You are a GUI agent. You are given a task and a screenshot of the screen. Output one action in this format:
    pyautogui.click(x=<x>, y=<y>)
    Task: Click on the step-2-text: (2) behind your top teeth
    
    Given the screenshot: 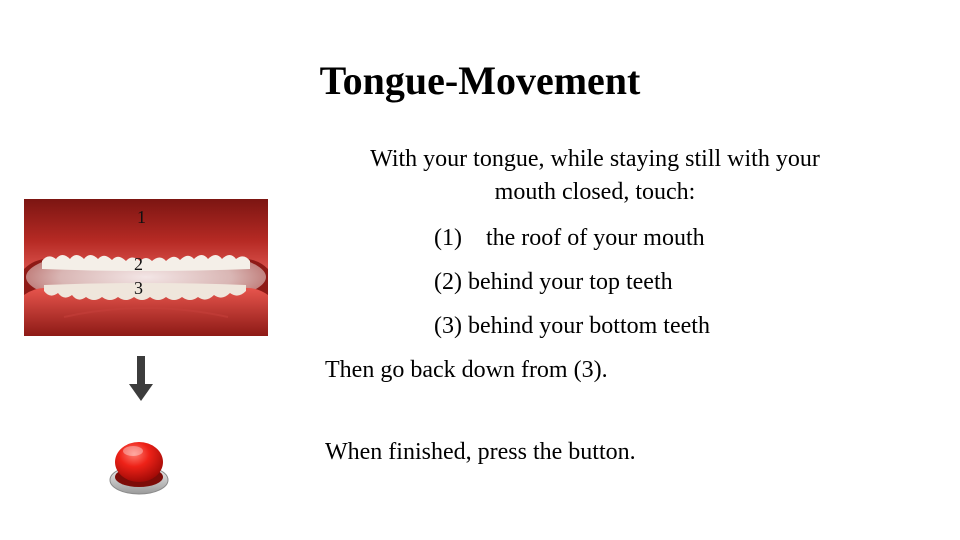 What is the action you would take?
    pyautogui.click(x=553, y=282)
    